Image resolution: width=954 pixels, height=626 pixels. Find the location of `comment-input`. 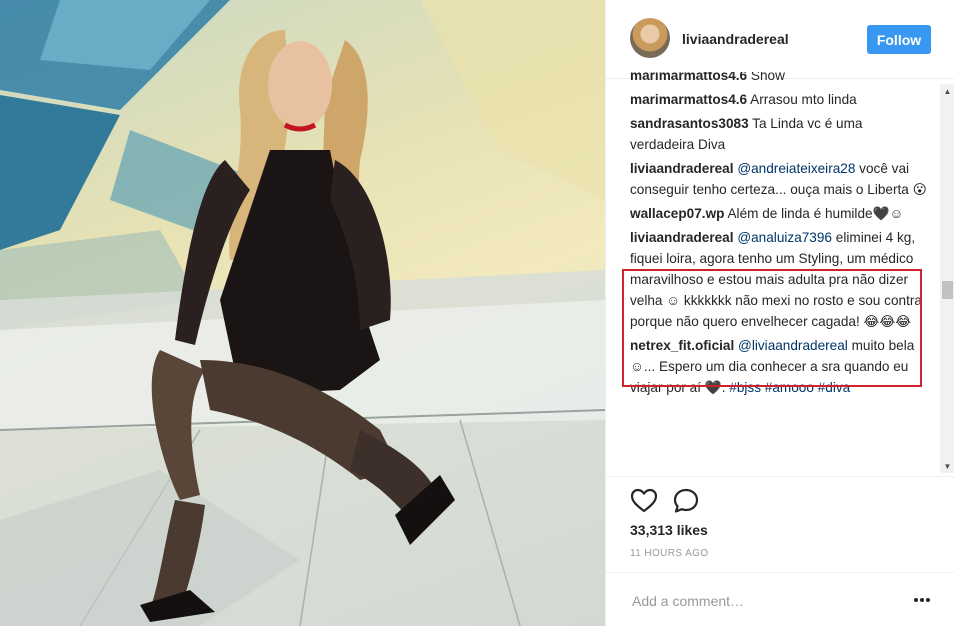

comment-input is located at coordinates (762, 601).